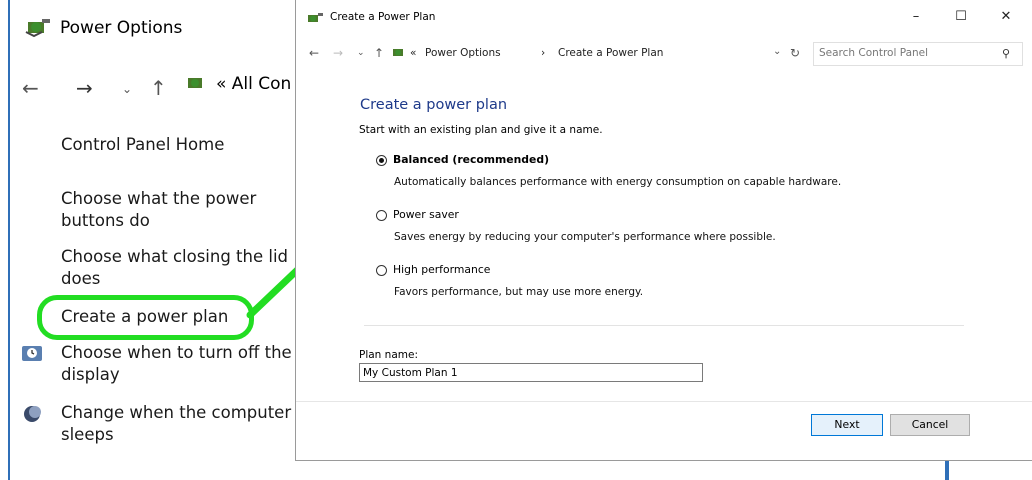  I want to click on refresh-icon: ↻, so click(795, 53).